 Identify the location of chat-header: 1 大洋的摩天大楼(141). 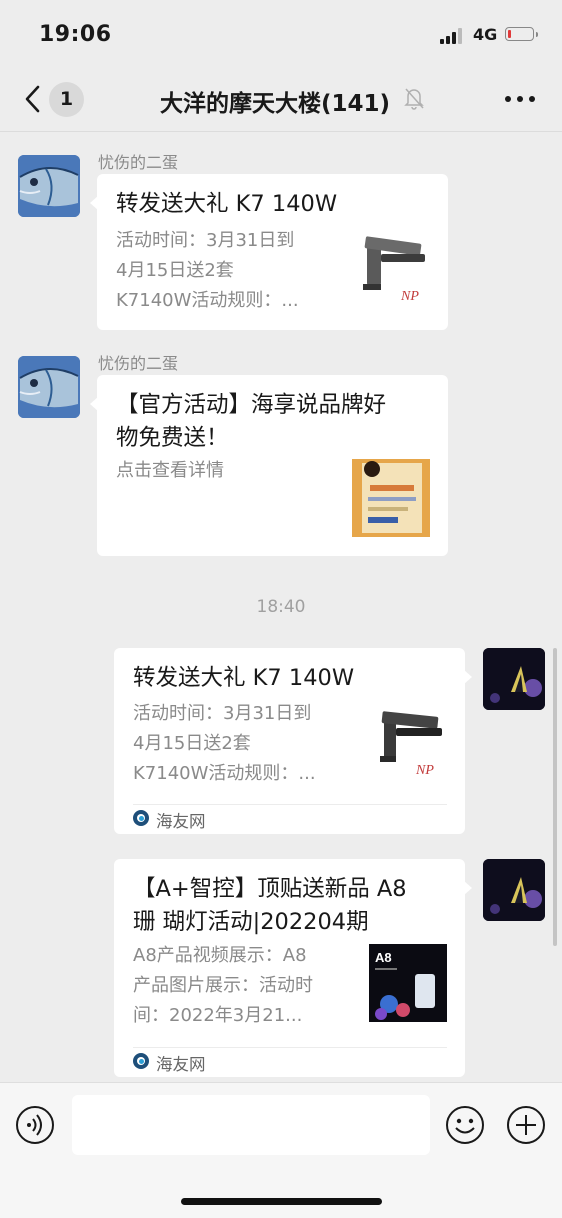
(281, 99).